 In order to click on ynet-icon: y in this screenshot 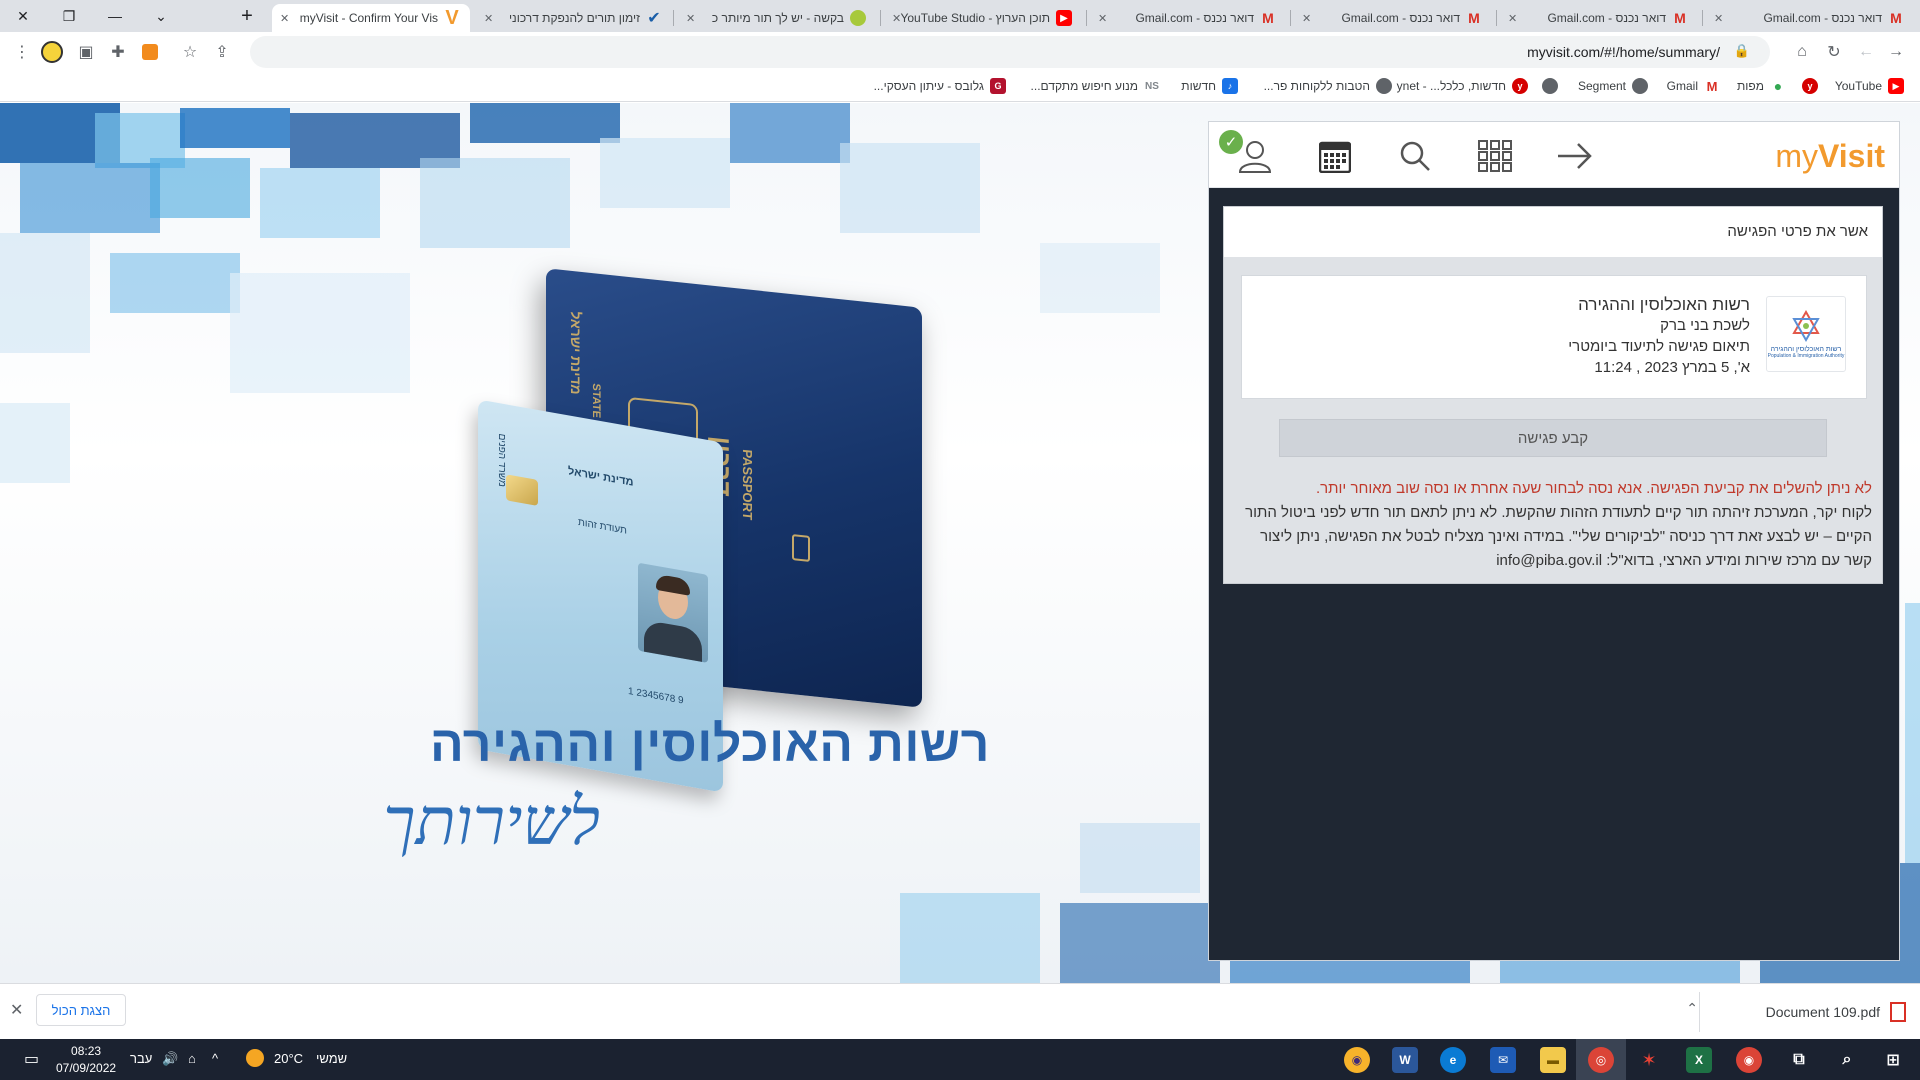, I will do `click(1520, 86)`.